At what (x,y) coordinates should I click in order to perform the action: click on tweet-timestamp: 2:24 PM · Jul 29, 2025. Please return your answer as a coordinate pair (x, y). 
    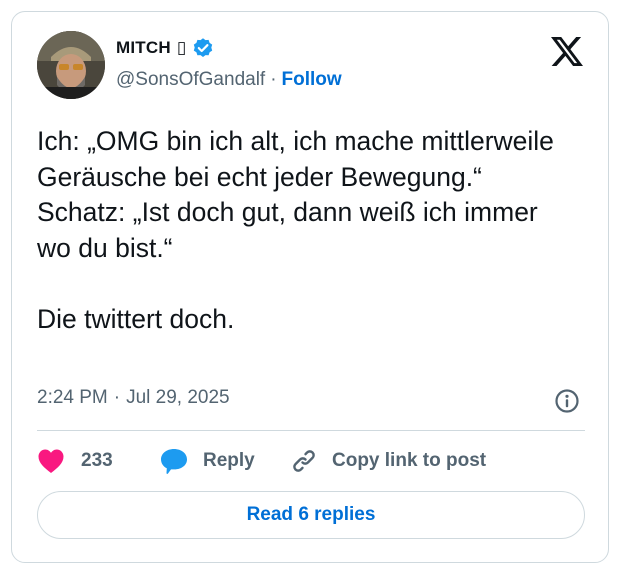
    Looking at the image, I should click on (133, 398).